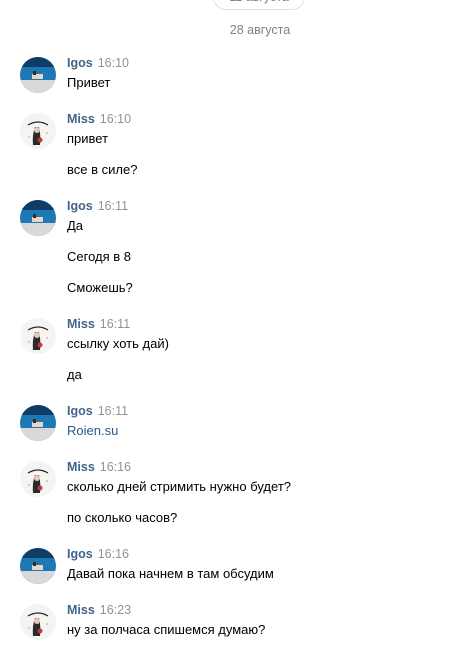 The image size is (458, 654). What do you see at coordinates (74, 374) in the screenshot?
I see `message-text: да` at bounding box center [74, 374].